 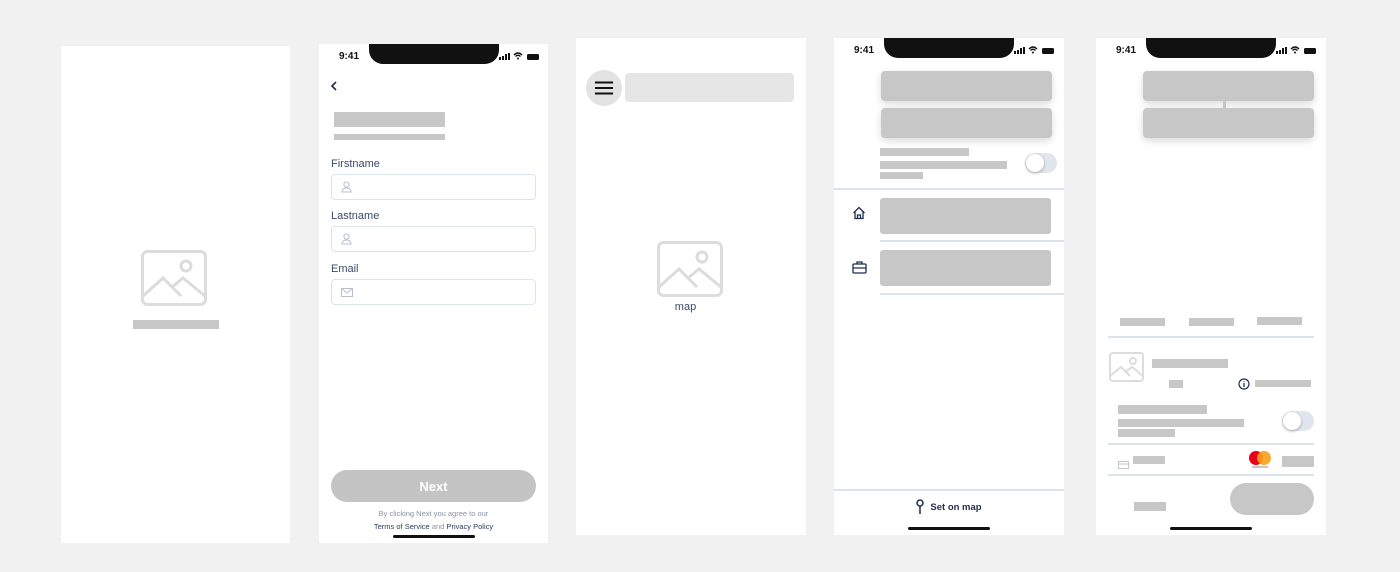 What do you see at coordinates (1126, 369) in the screenshot?
I see `vehicle-image-placeholder-icon` at bounding box center [1126, 369].